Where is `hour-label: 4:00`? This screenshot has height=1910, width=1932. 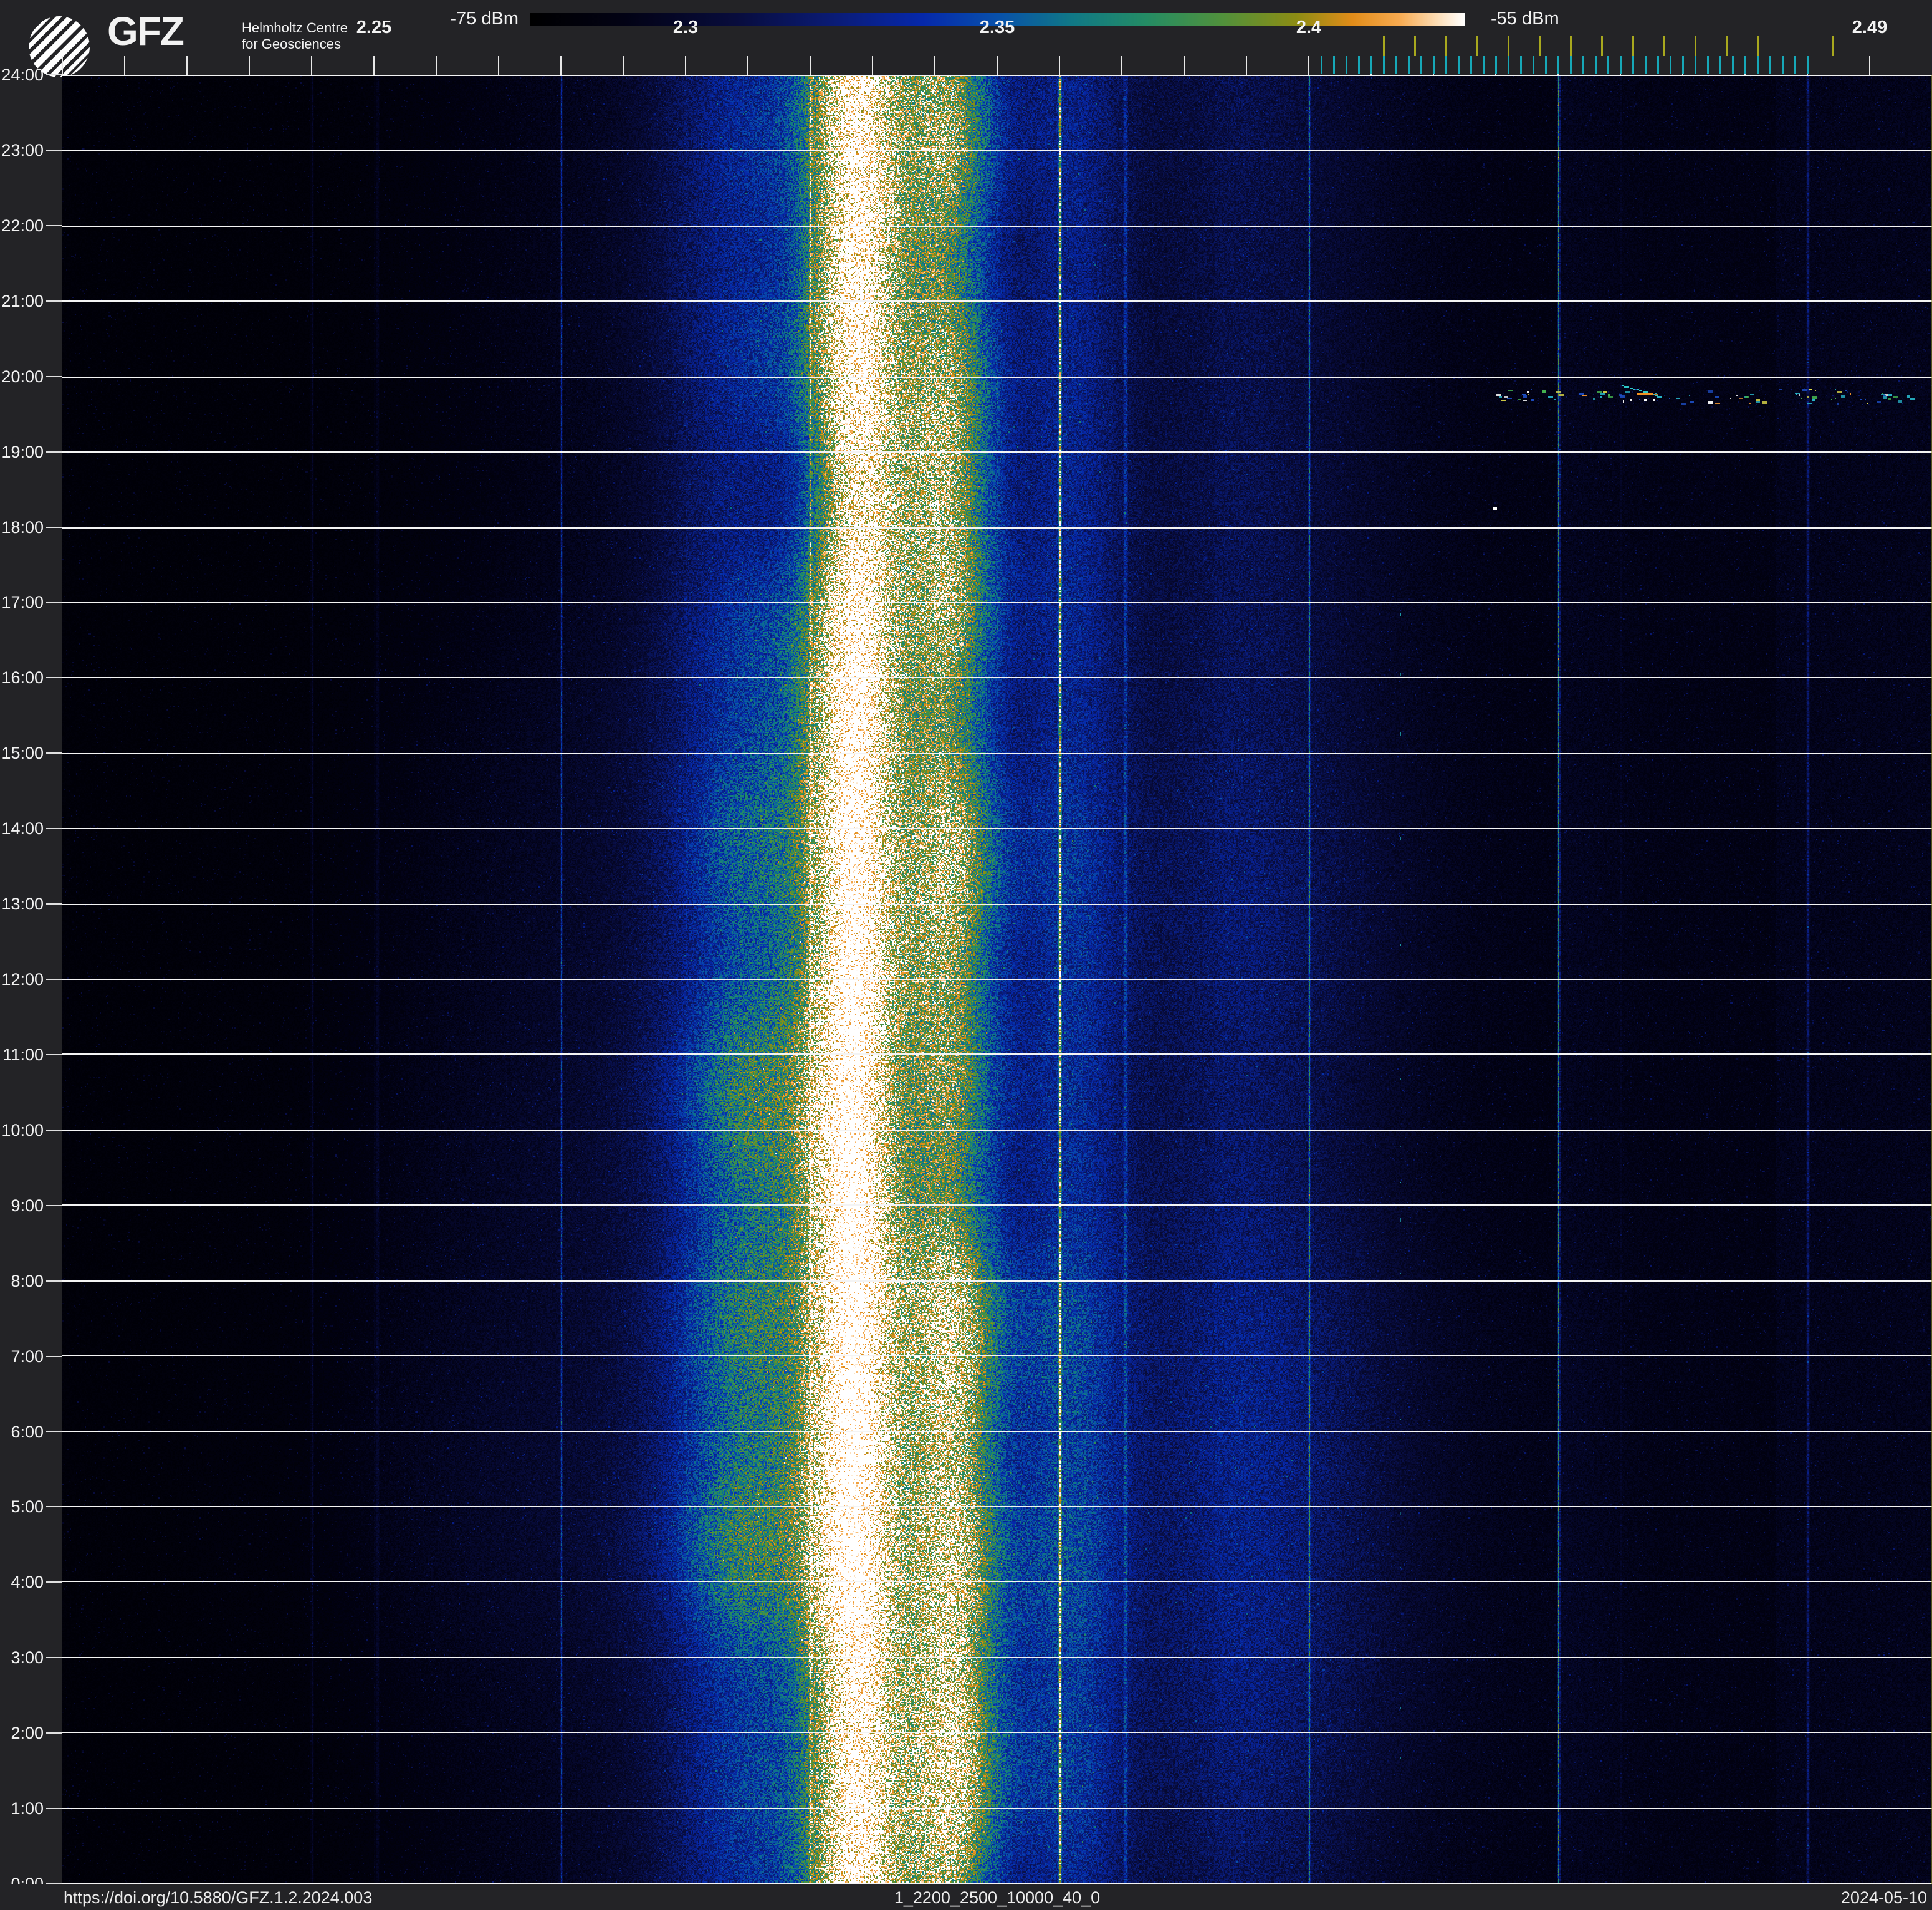
hour-label: 4:00 is located at coordinates (27, 1582).